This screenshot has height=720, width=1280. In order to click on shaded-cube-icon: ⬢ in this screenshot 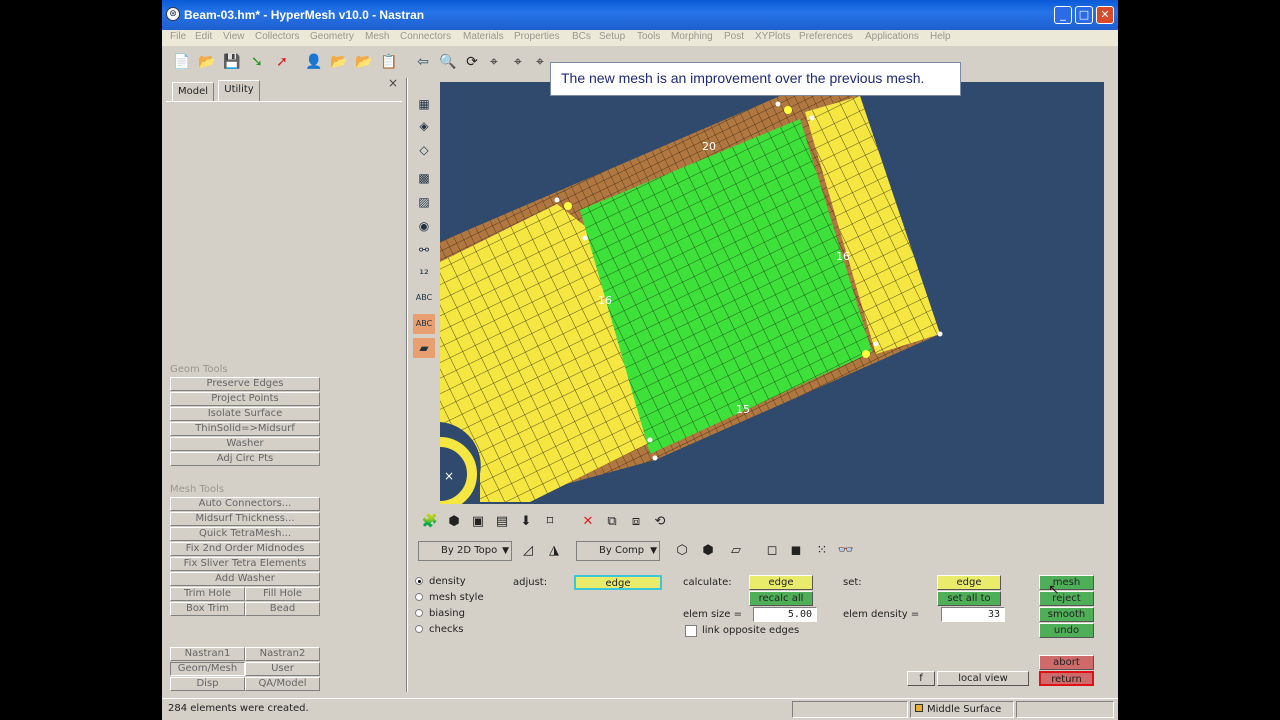, I will do `click(708, 551)`.